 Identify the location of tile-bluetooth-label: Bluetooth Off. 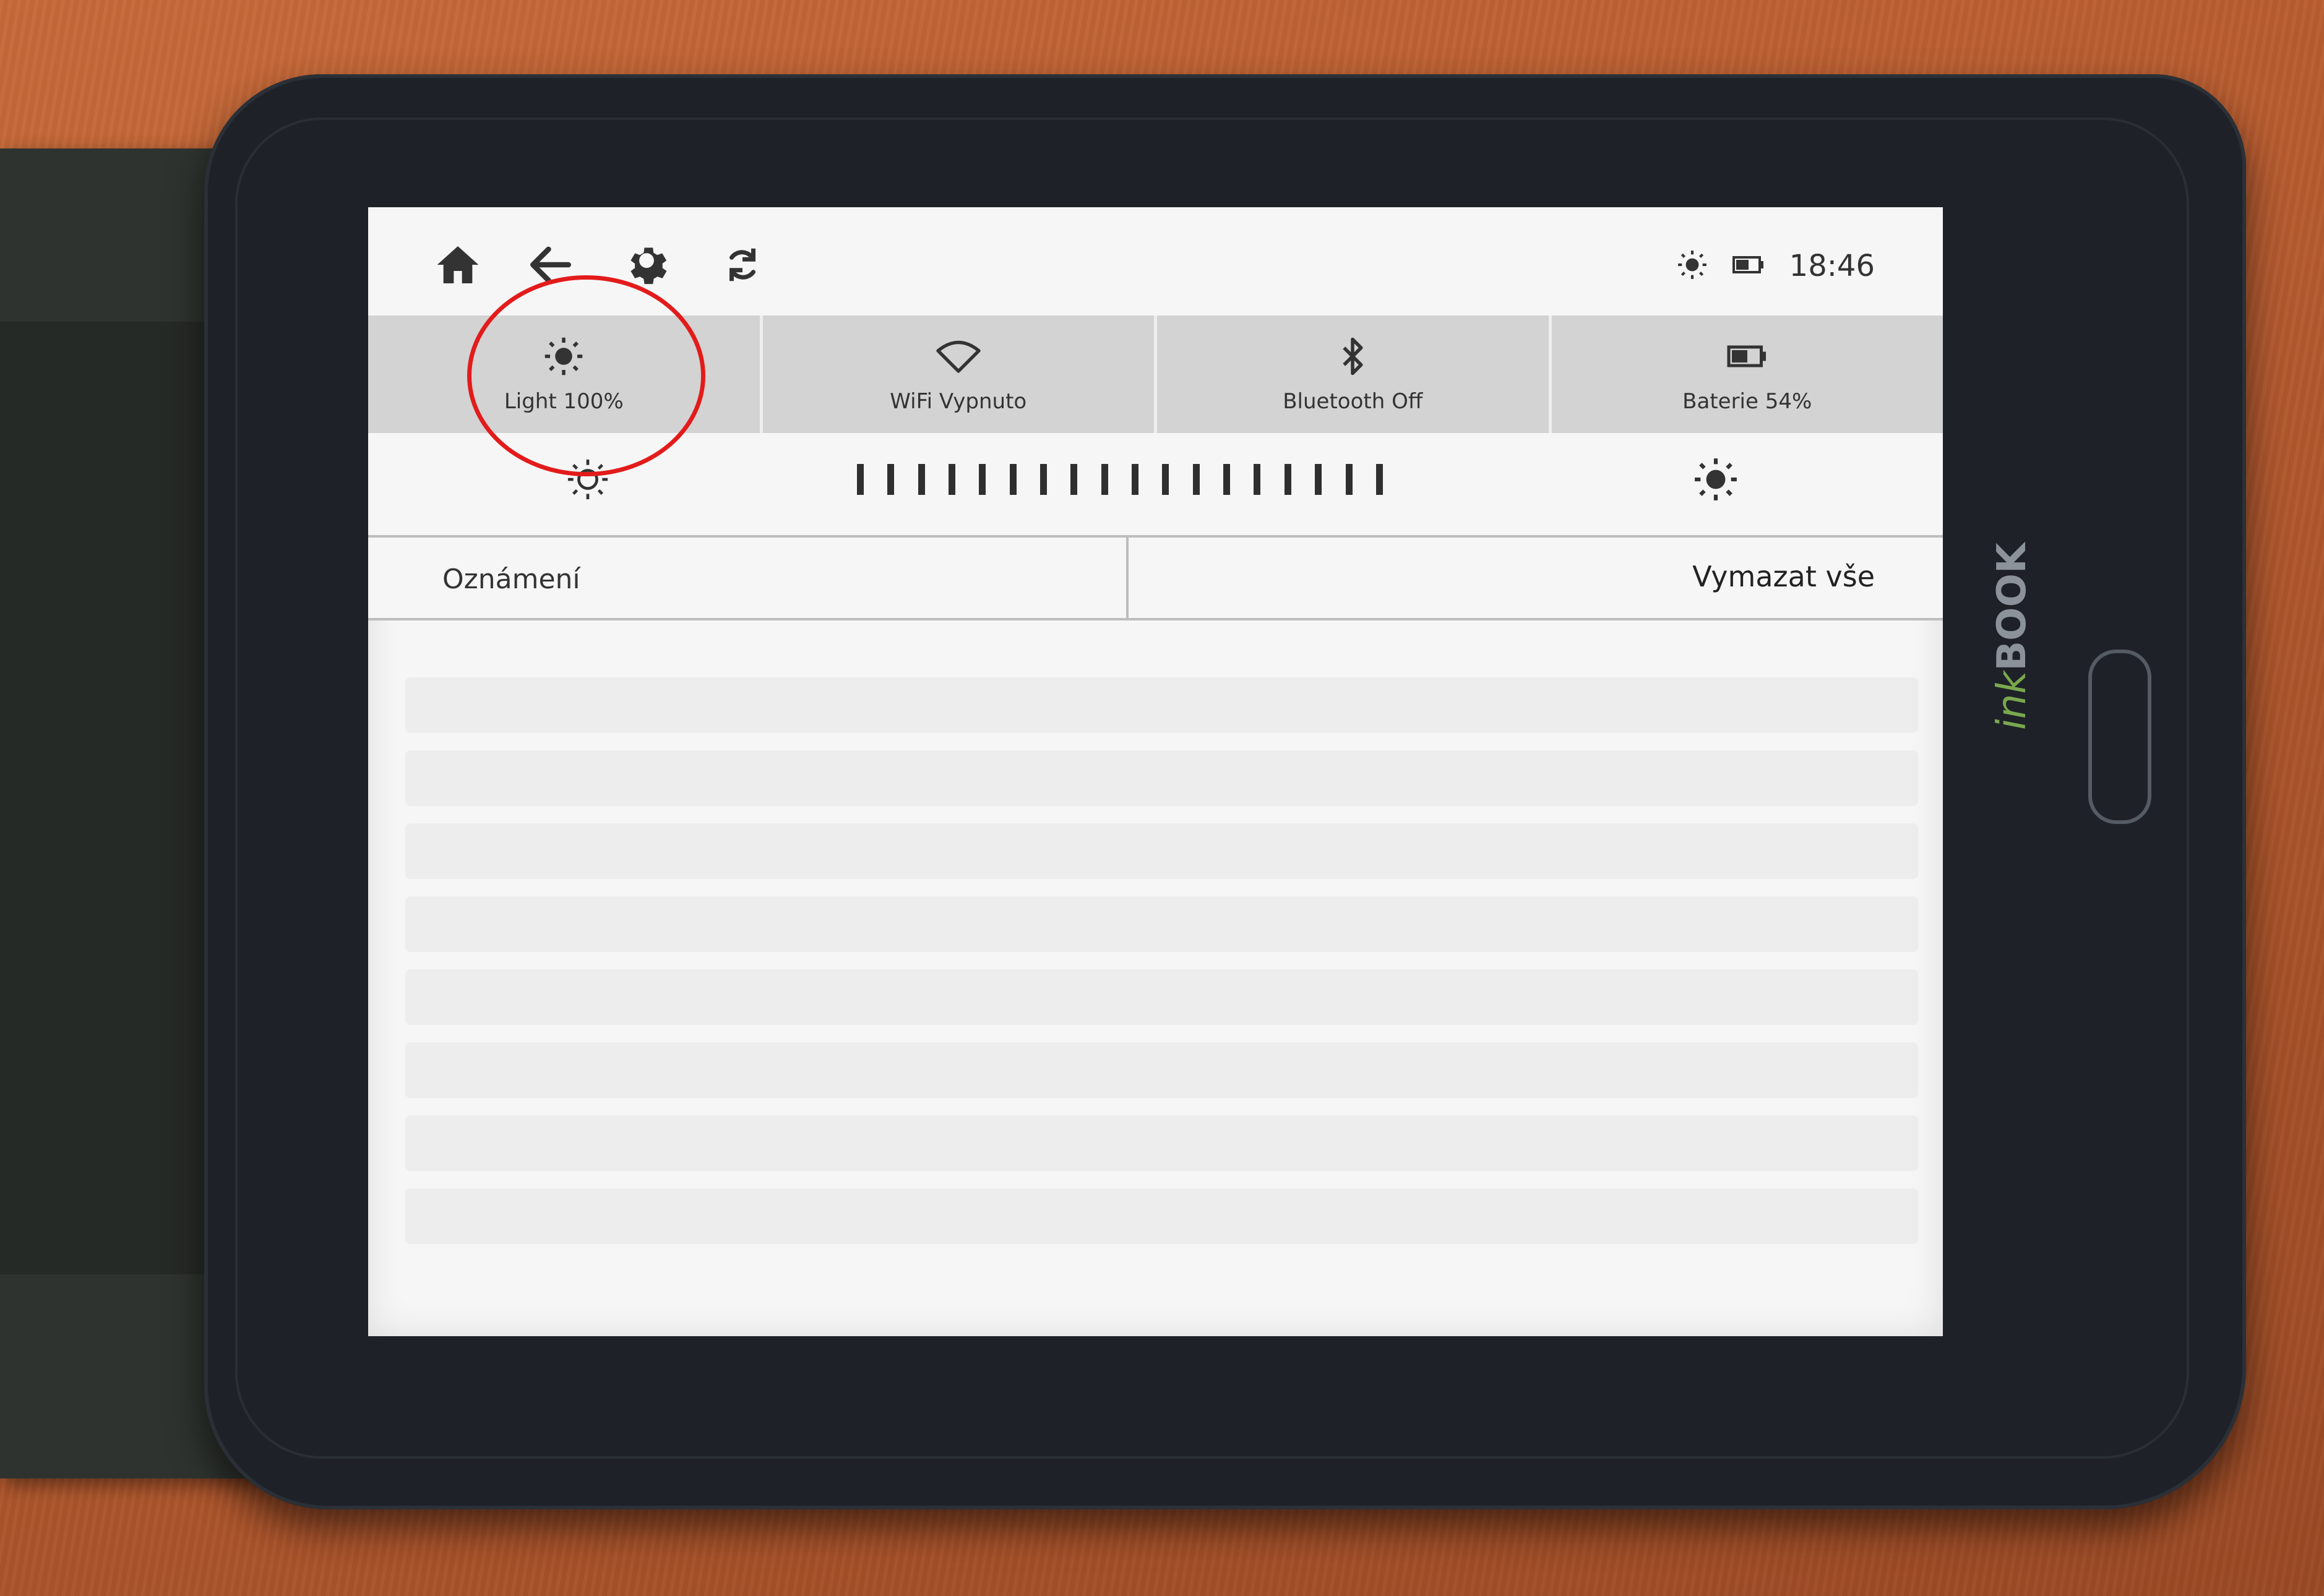
(1353, 402).